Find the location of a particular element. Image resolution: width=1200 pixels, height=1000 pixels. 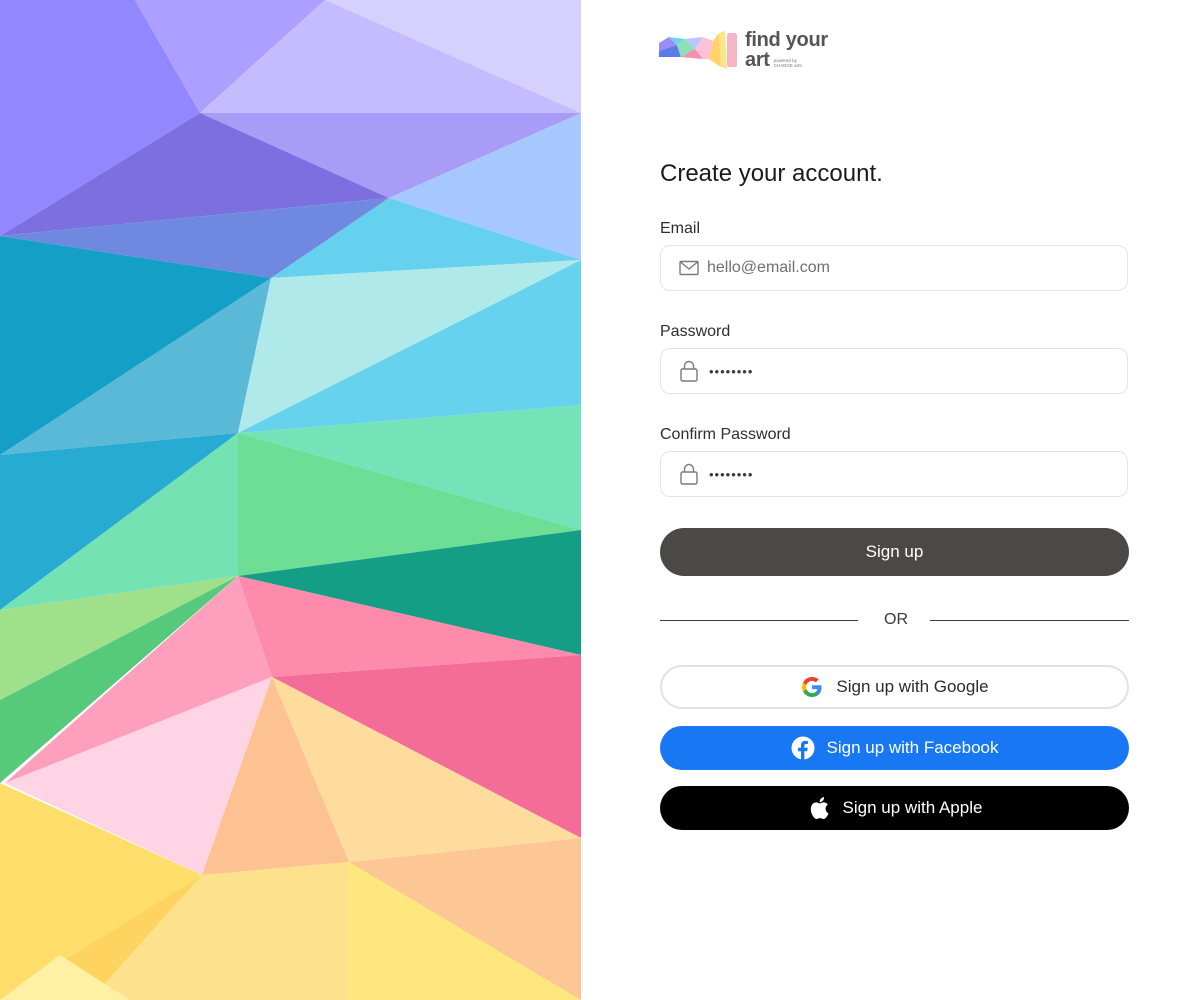

confirm-password-value: •••••••• is located at coordinates (731, 474).